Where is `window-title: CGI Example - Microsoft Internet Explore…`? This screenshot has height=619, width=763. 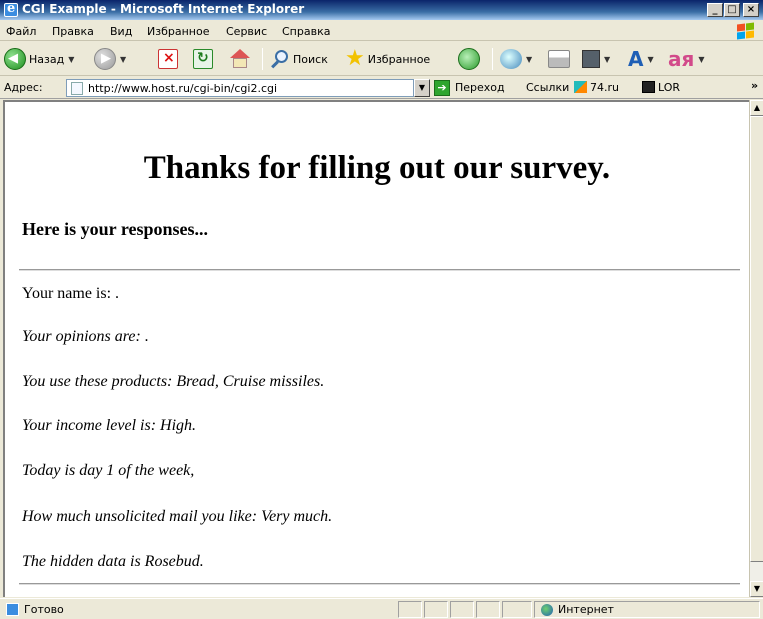
window-title: CGI Example - Microsoft Internet Explore… is located at coordinates (163, 9).